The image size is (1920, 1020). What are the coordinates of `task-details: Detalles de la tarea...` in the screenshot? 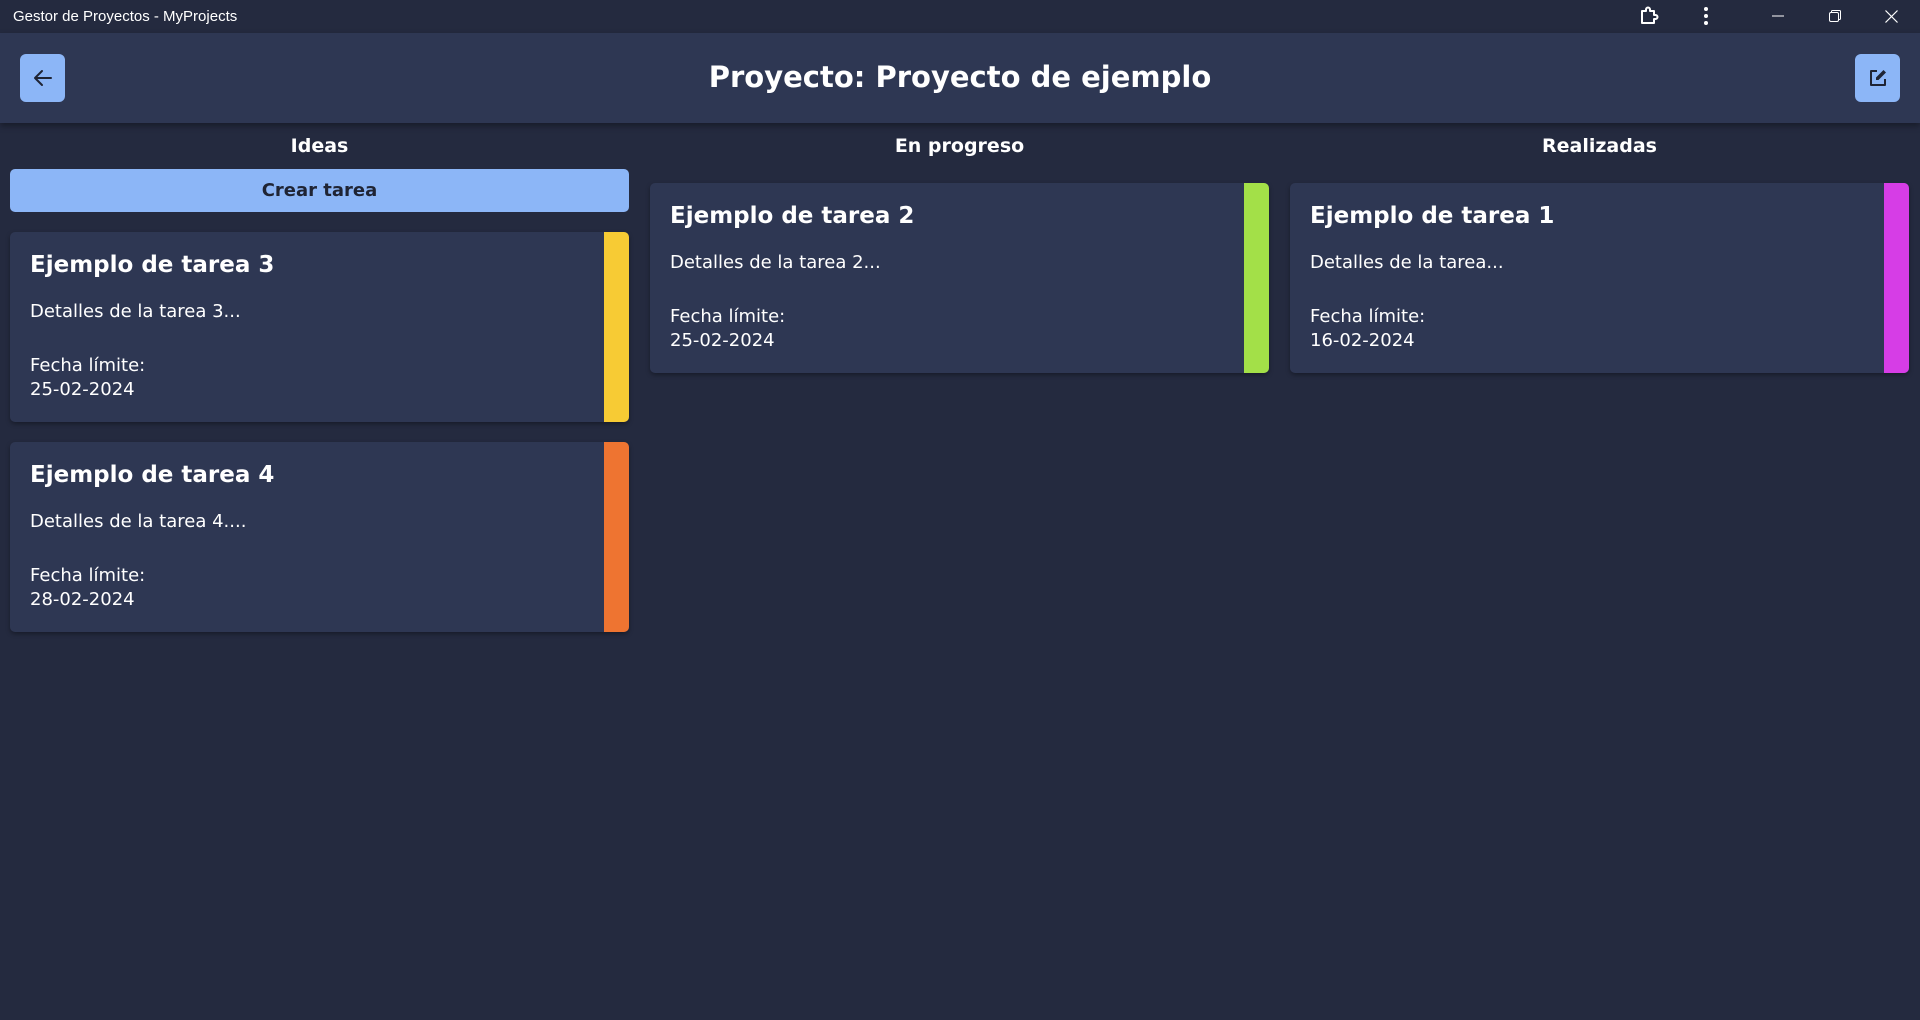 It's located at (1407, 262).